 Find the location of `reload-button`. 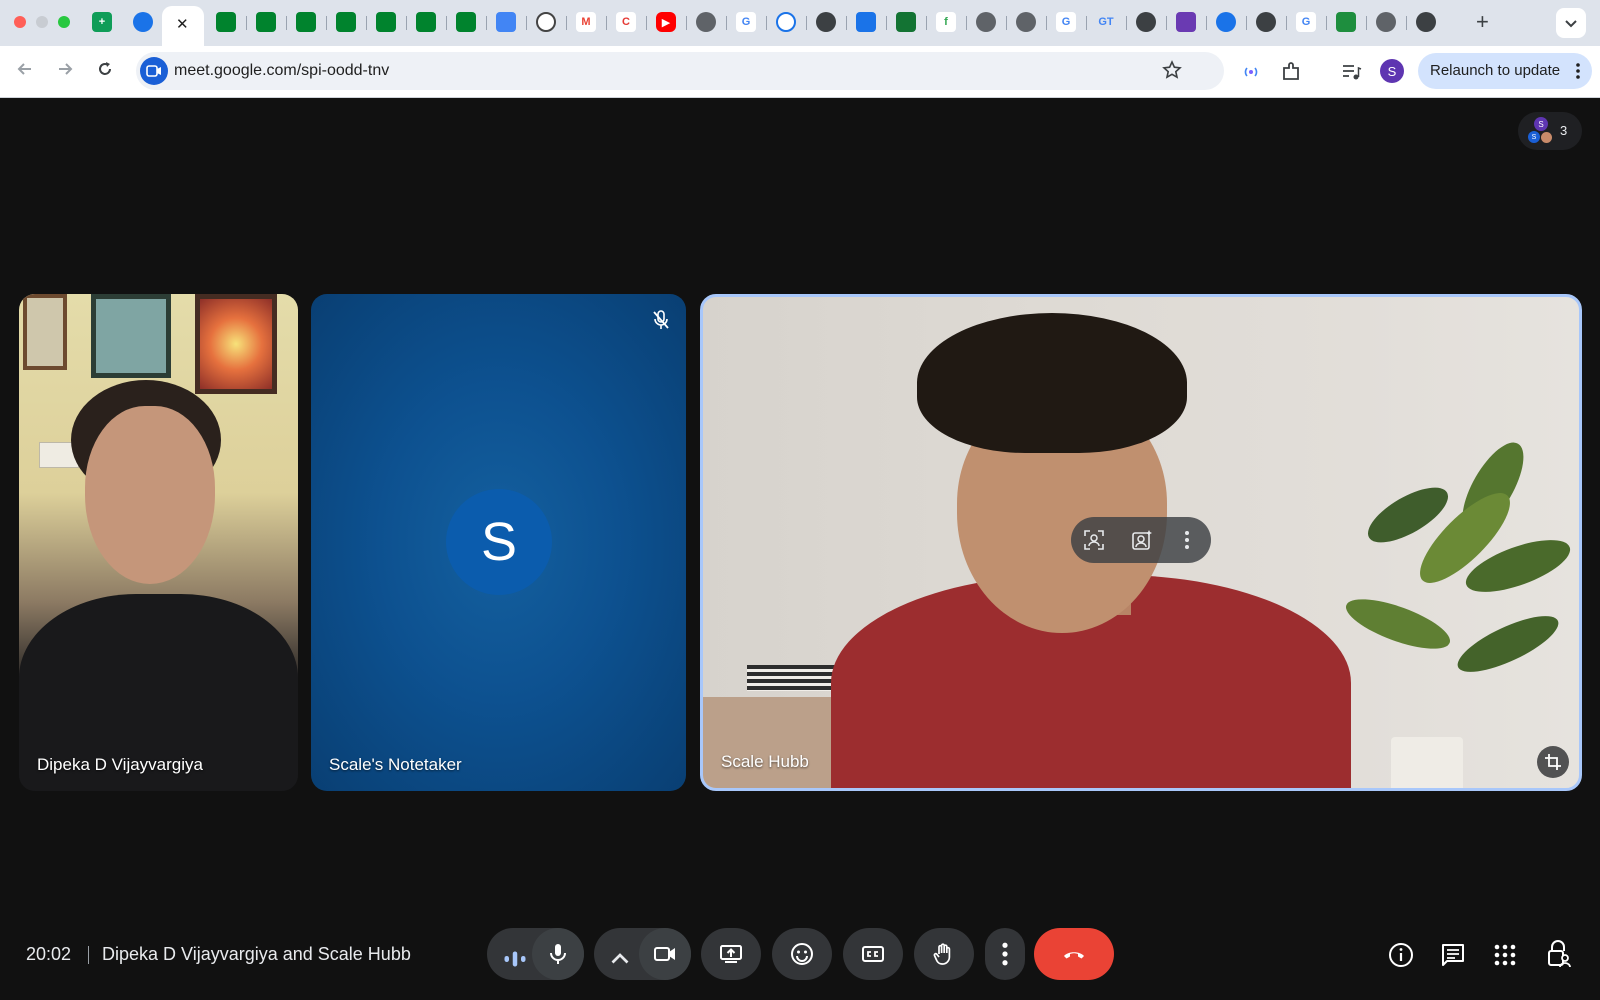

reload-button is located at coordinates (105, 71).